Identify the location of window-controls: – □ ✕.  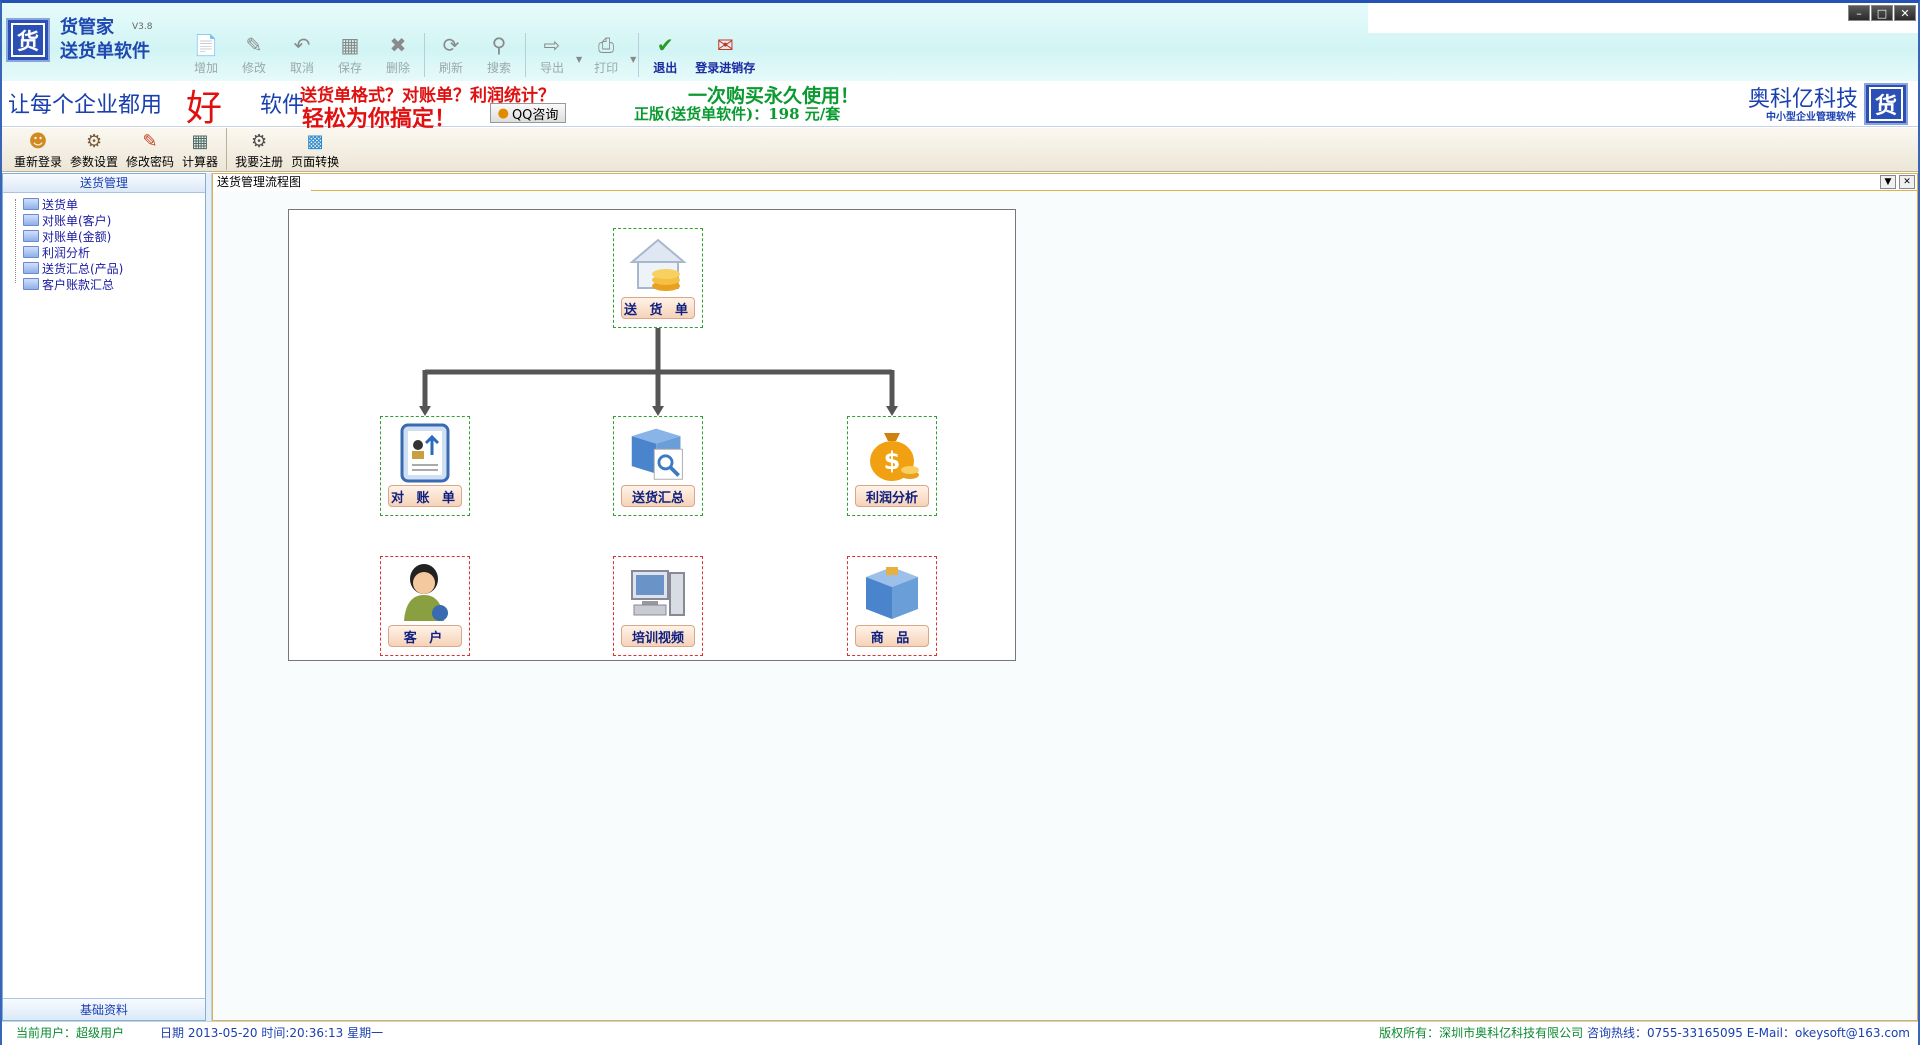
(1882, 13).